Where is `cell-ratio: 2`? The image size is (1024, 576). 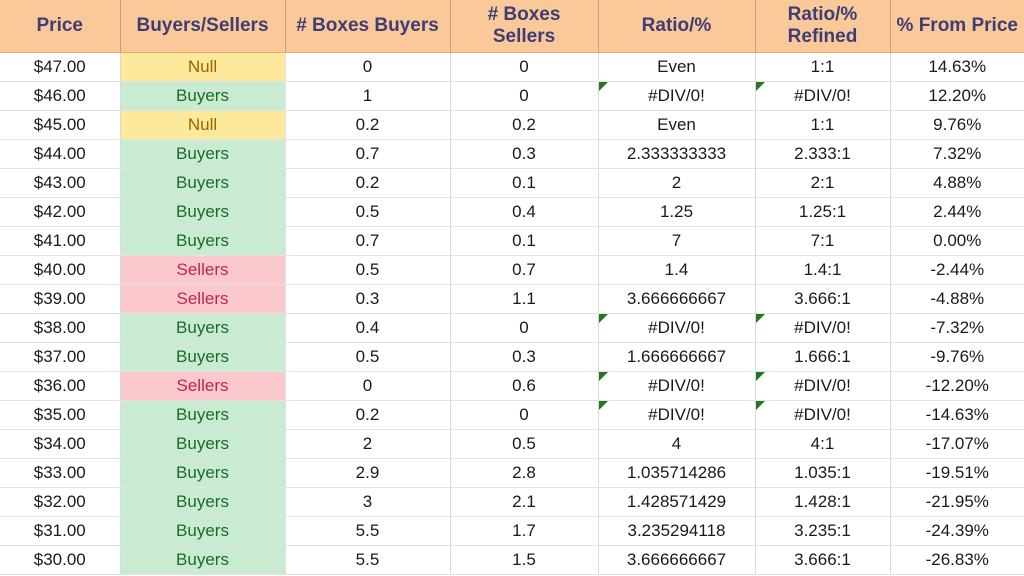 cell-ratio: 2 is located at coordinates (677, 183).